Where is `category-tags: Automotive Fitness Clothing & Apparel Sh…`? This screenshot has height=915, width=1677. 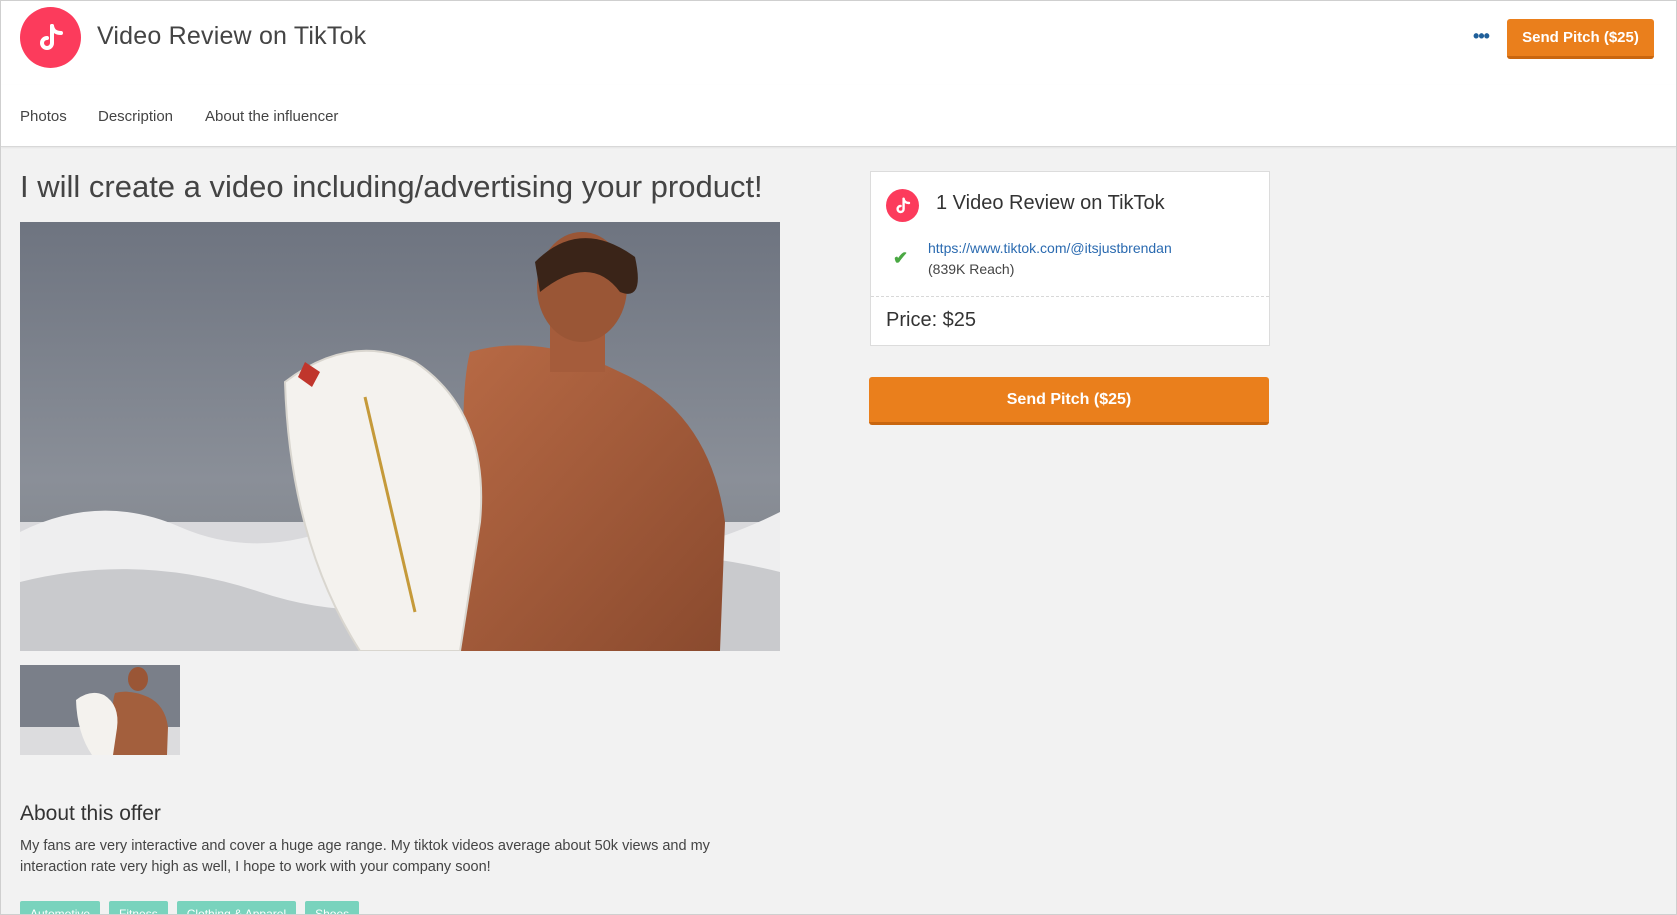
category-tags: Automotive Fitness Clothing & Apparel Sh… is located at coordinates (190, 907).